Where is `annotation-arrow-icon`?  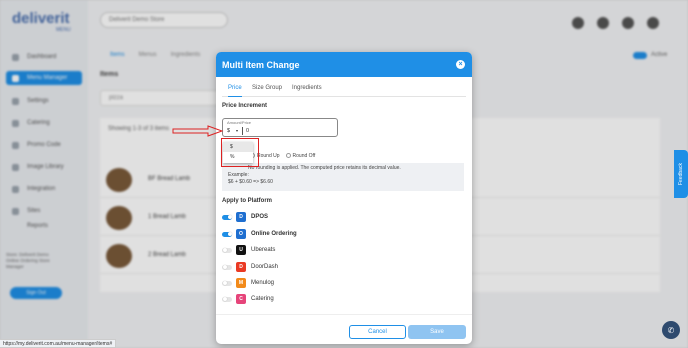
annotation-arrow-icon is located at coordinates (198, 131).